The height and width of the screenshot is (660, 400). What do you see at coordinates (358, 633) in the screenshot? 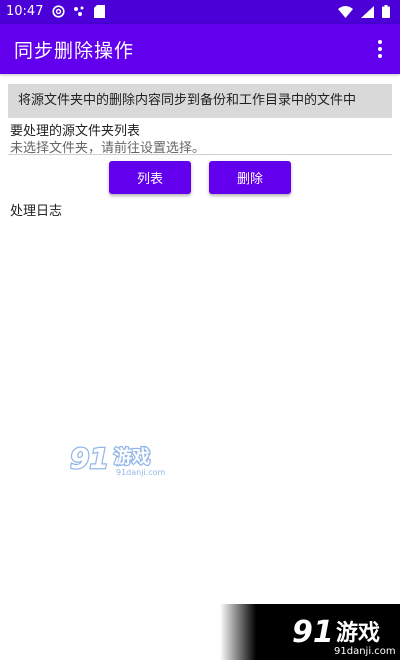
I see `watermark-corner-text: 游戏` at bounding box center [358, 633].